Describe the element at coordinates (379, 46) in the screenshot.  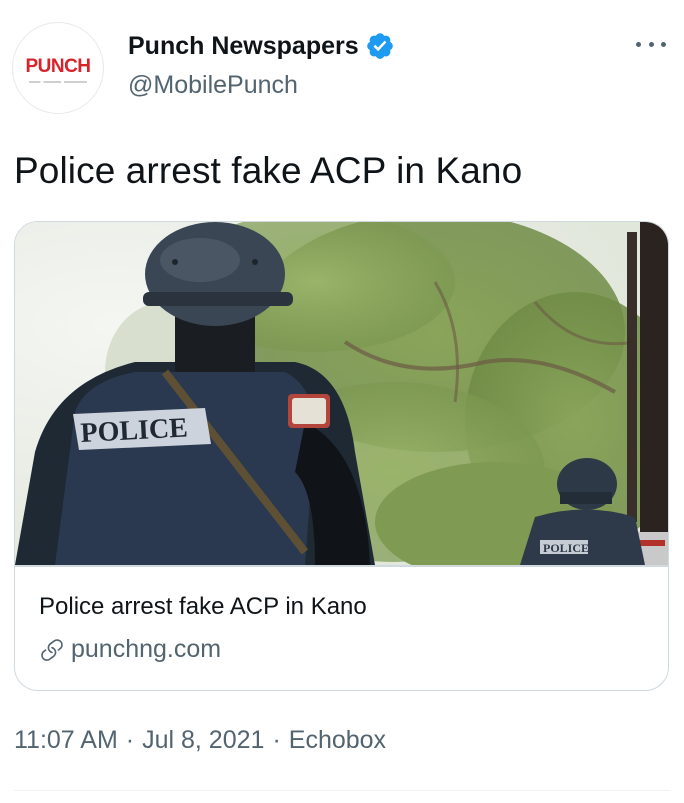
I see `verified-badge-icon` at that location.